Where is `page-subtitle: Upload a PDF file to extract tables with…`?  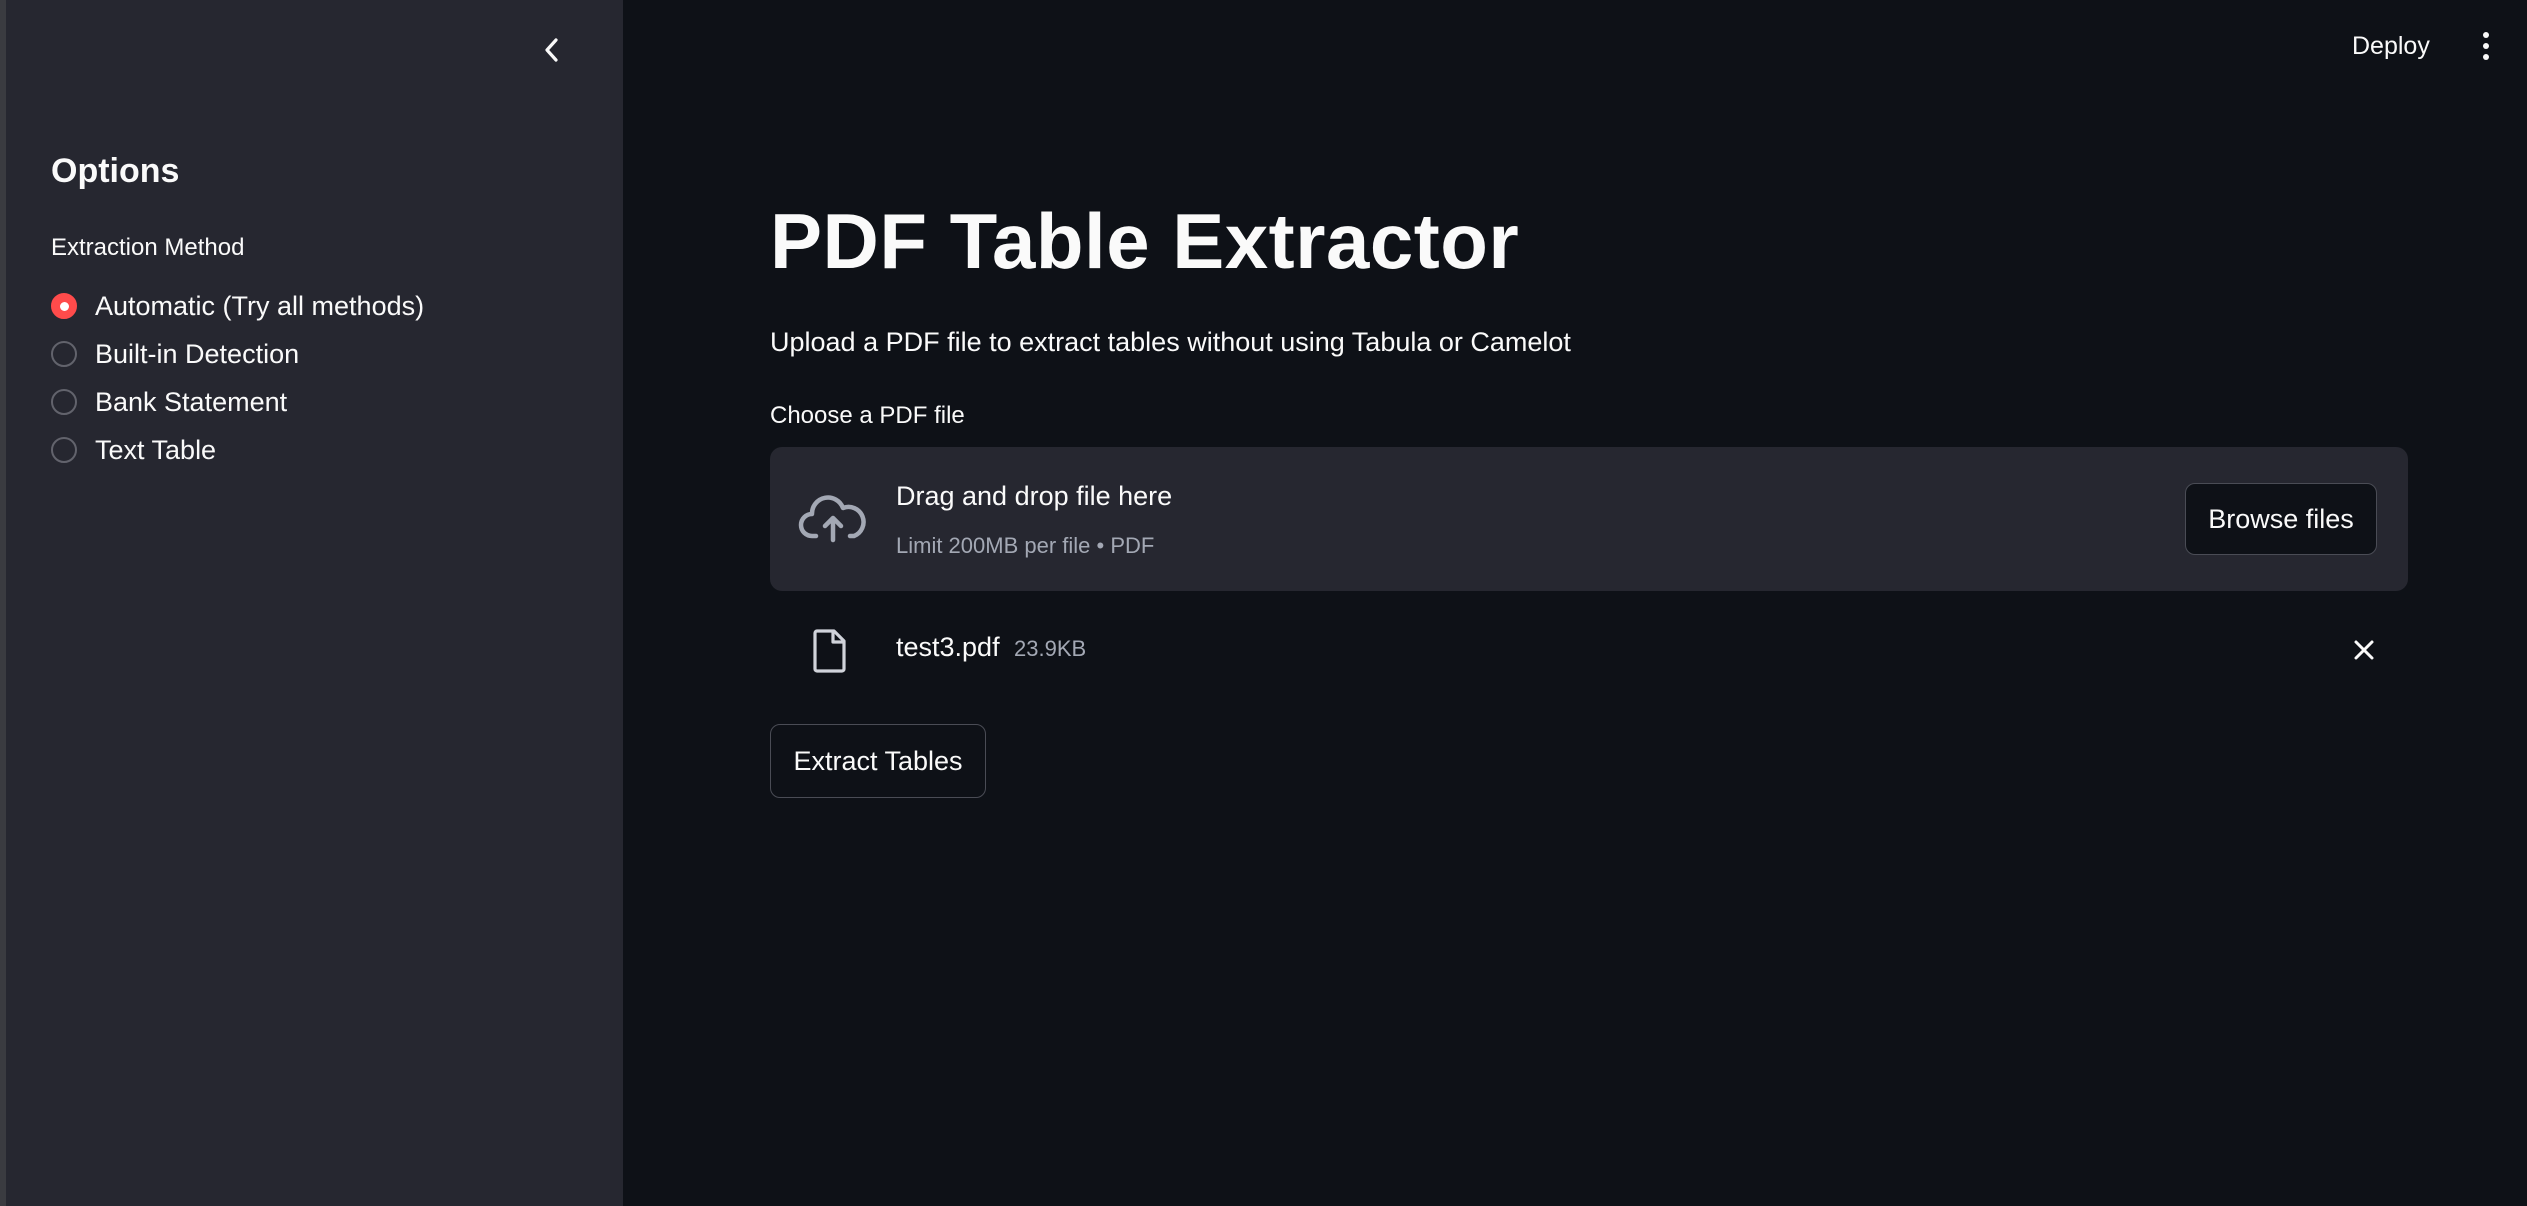 page-subtitle: Upload a PDF file to extract tables with… is located at coordinates (1170, 342).